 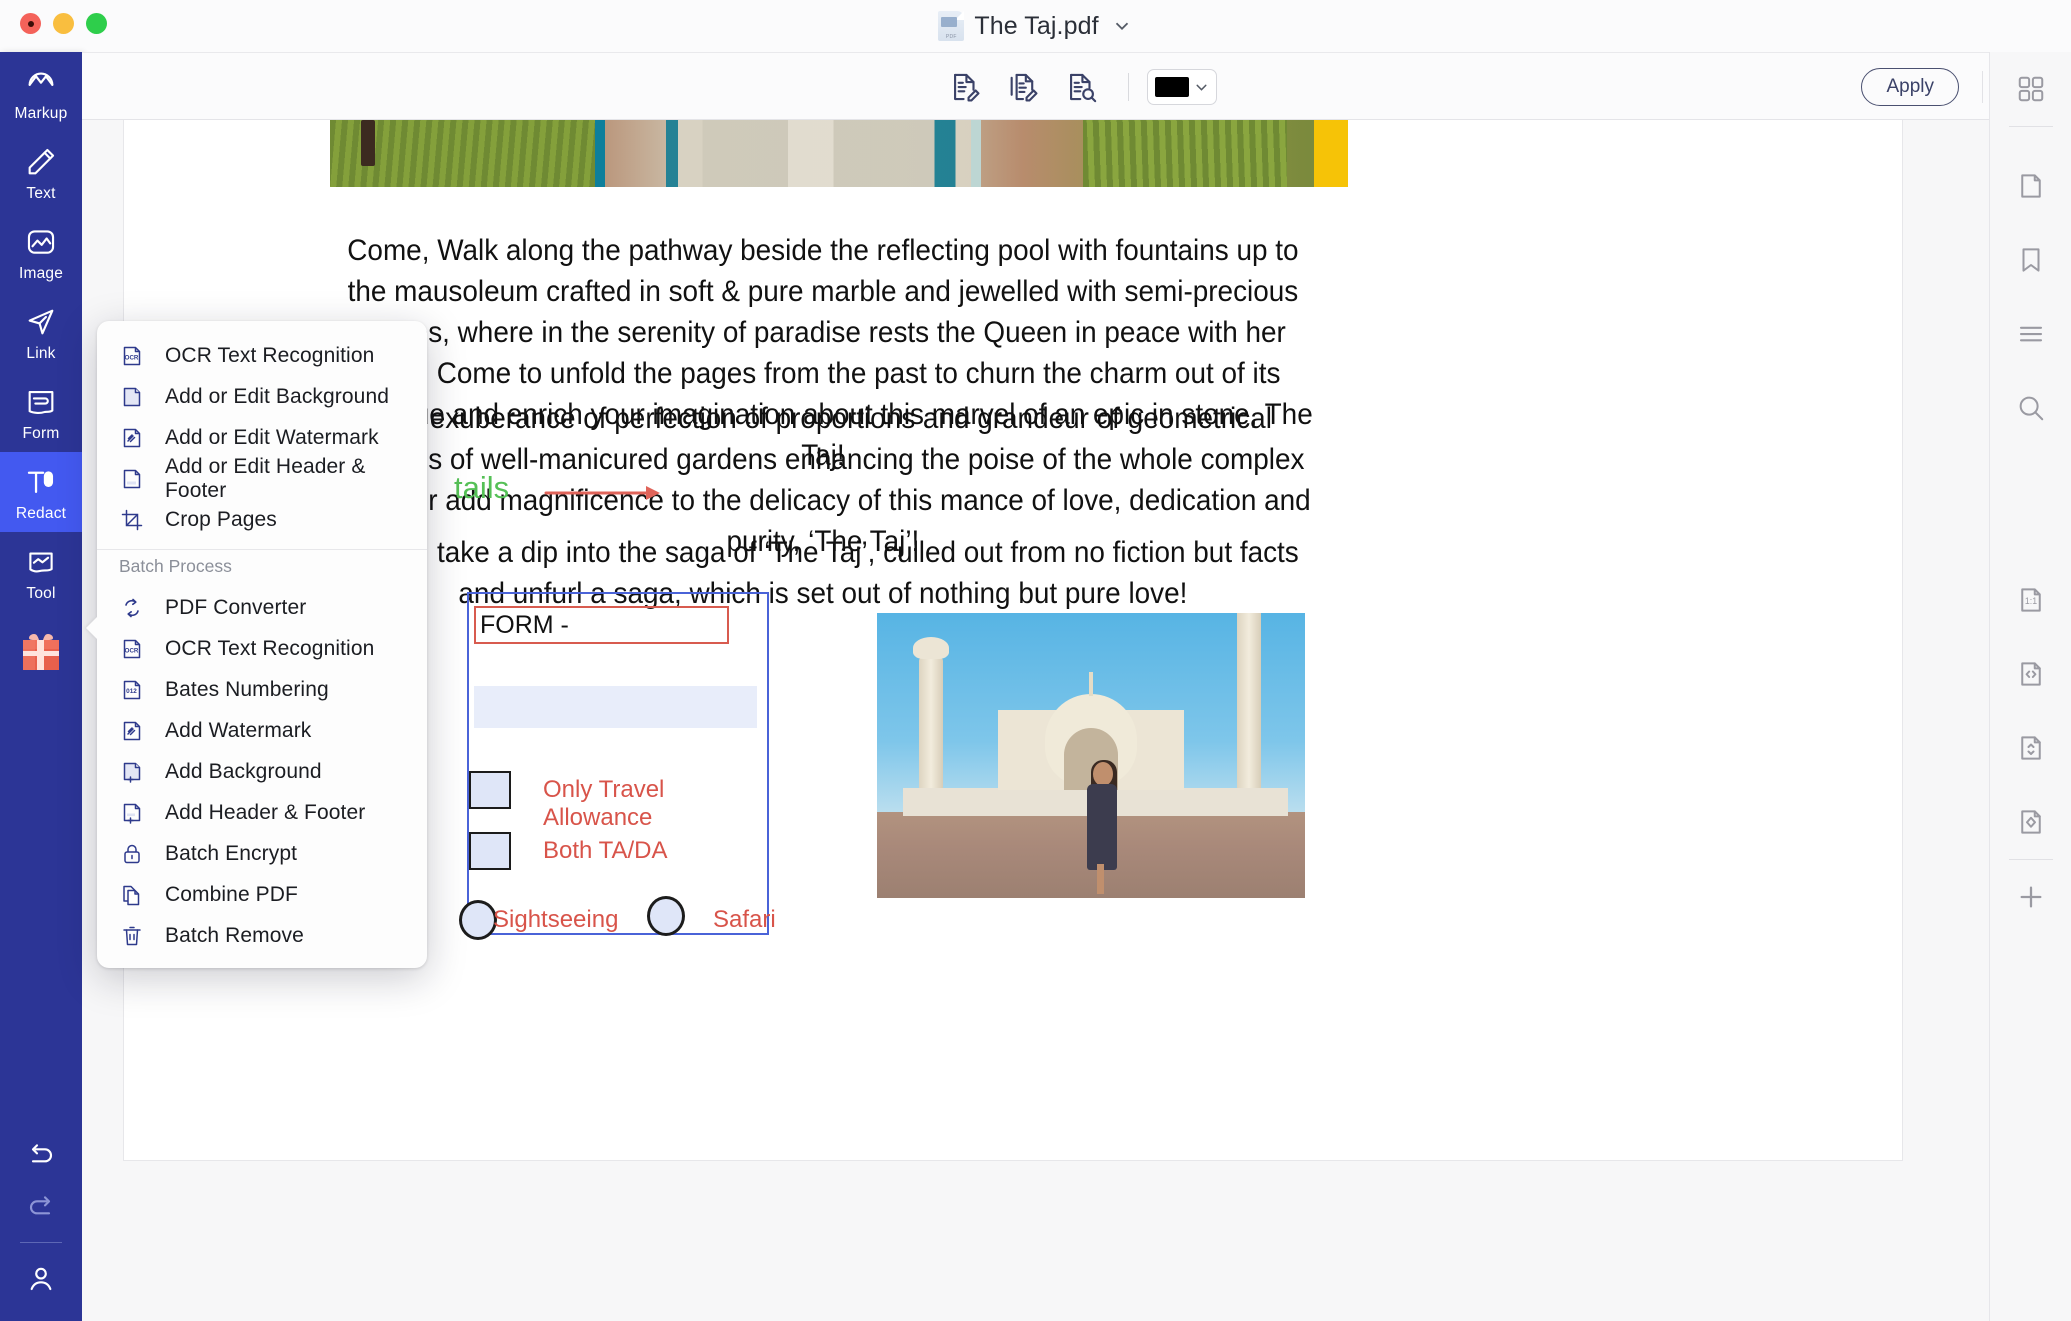 What do you see at coordinates (132, 608) in the screenshot?
I see `convert-refresh-icon` at bounding box center [132, 608].